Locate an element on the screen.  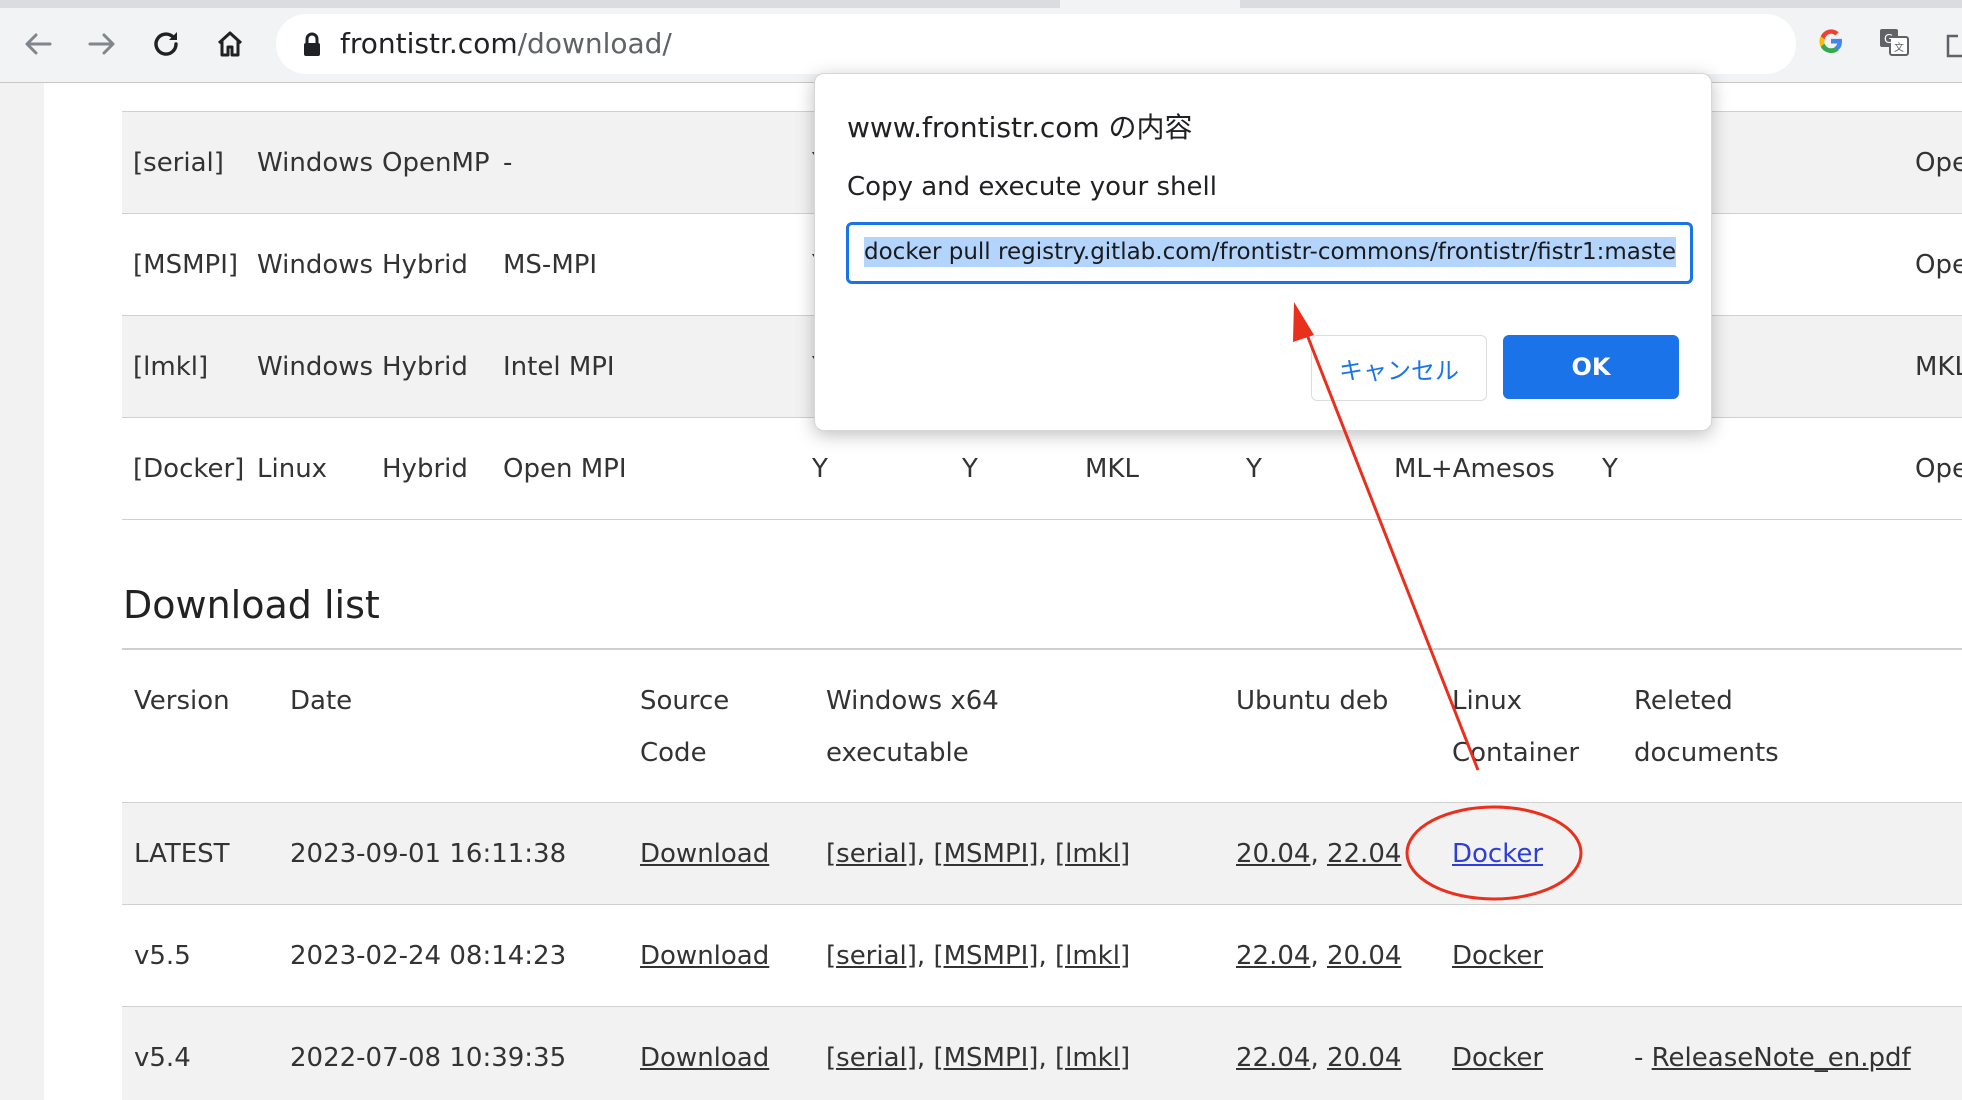
build-parallel: Hybrid is located at coordinates (425, 265).